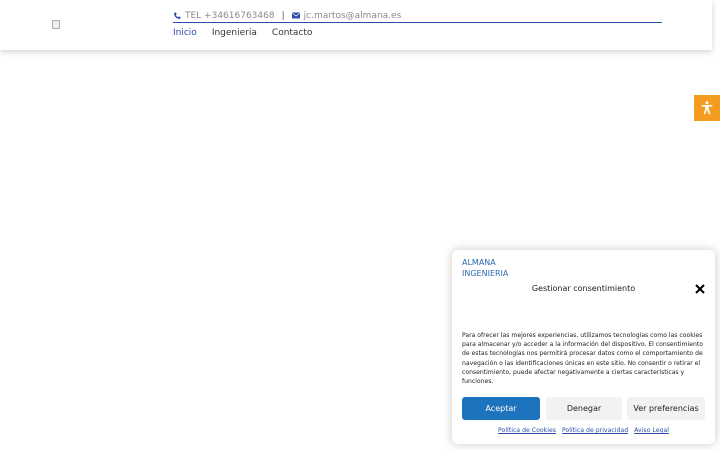 The image size is (720, 450). I want to click on email-address: jc.martos@almana.es, so click(353, 16).